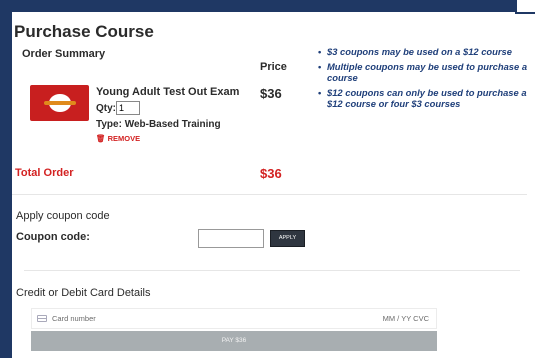 This screenshot has height=358, width=535. What do you see at coordinates (53, 237) in the screenshot?
I see `coupon-code-label: Coupon code:` at bounding box center [53, 237].